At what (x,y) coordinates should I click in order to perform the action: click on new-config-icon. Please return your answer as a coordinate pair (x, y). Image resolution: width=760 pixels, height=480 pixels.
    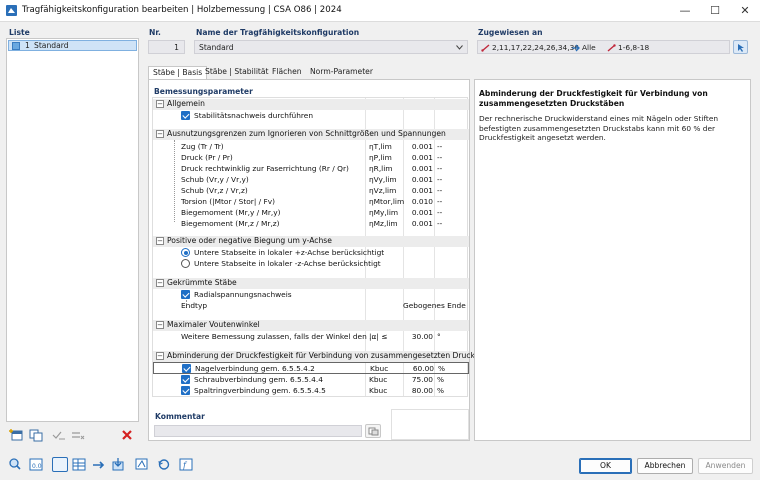
    Looking at the image, I should click on (17, 435).